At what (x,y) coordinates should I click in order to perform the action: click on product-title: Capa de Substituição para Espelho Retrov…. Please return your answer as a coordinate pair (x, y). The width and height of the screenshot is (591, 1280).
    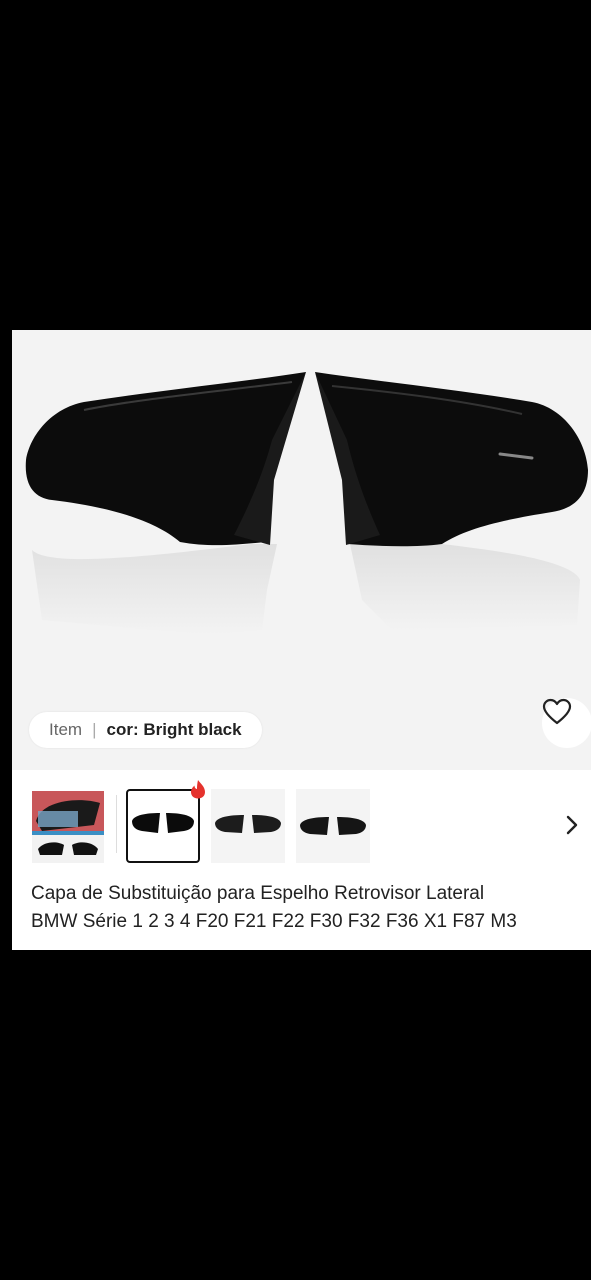
    Looking at the image, I should click on (311, 908).